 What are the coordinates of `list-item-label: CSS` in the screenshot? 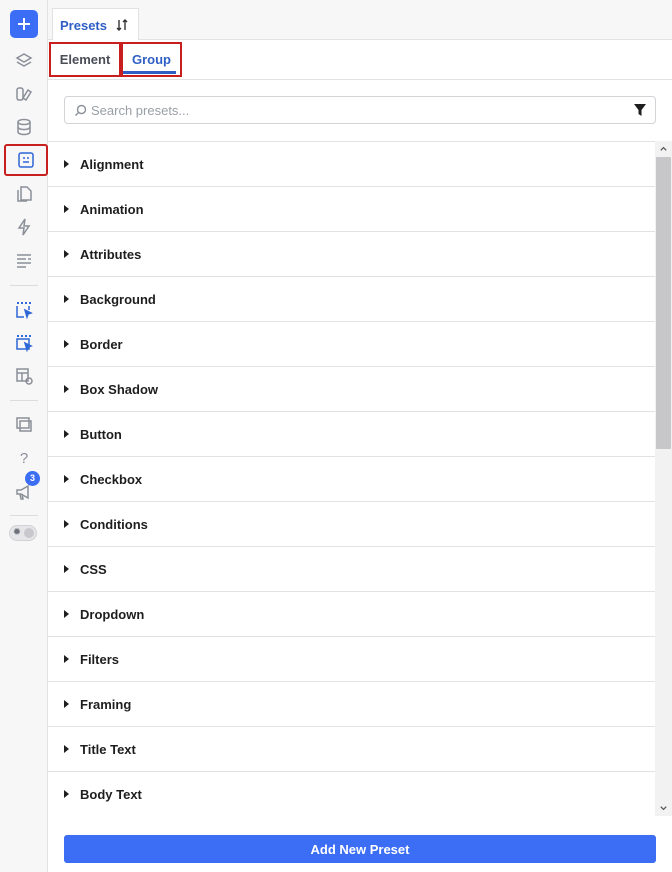 It's located at (93, 569).